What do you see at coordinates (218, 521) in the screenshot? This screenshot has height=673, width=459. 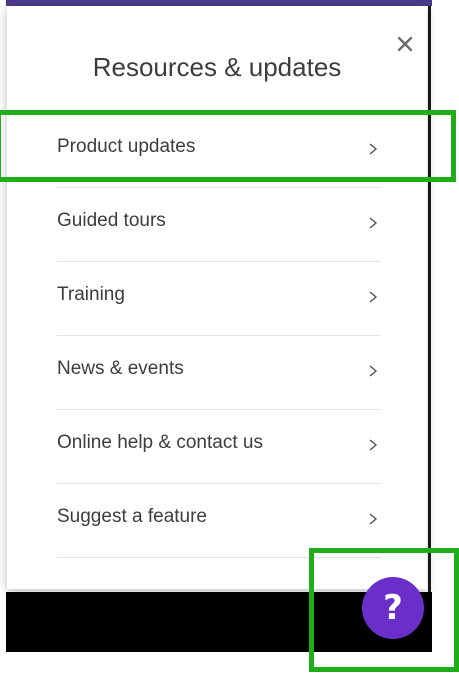 I see `menu-item-suggest-feature: Suggest a feature` at bounding box center [218, 521].